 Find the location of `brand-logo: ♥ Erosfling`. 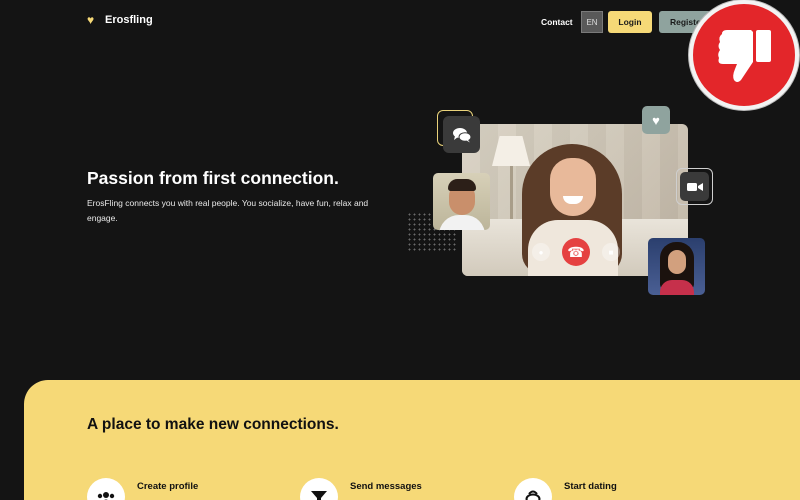

brand-logo: ♥ Erosfling is located at coordinates (120, 20).